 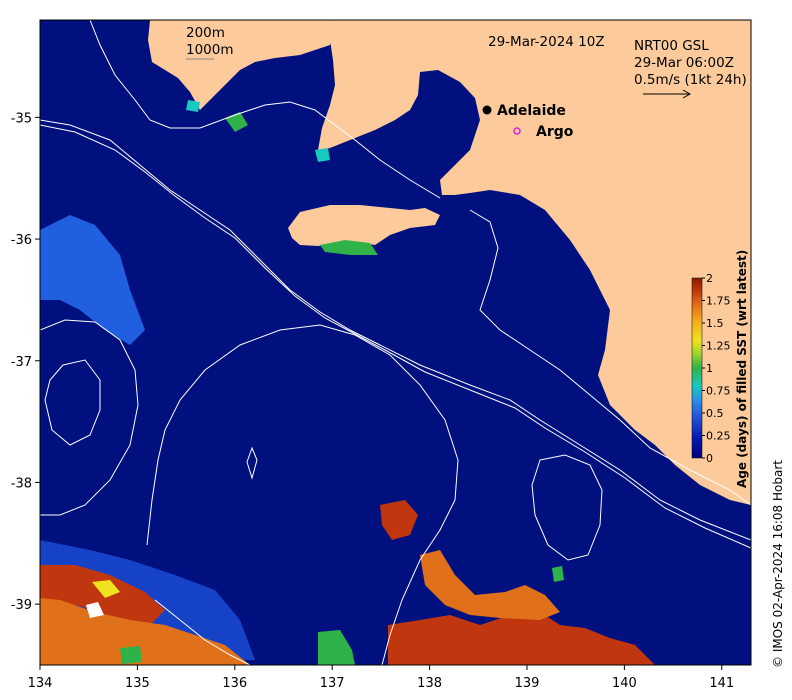 What do you see at coordinates (527, 683) in the screenshot?
I see `x-tick-label: 139` at bounding box center [527, 683].